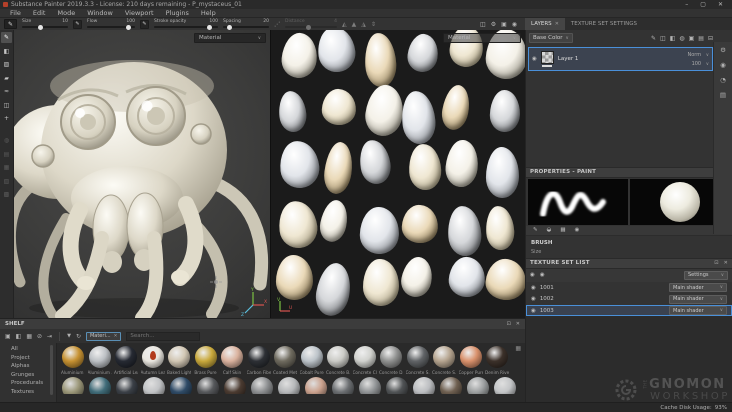  Describe the element at coordinates (532, 275) in the screenshot. I see `eye-all-icon: ◉` at that location.